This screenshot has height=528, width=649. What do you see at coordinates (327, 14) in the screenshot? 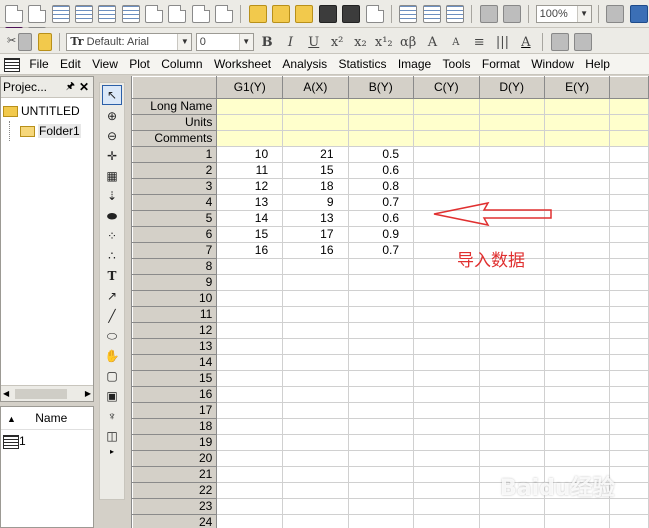
I see `save-project-icon` at bounding box center [327, 14].